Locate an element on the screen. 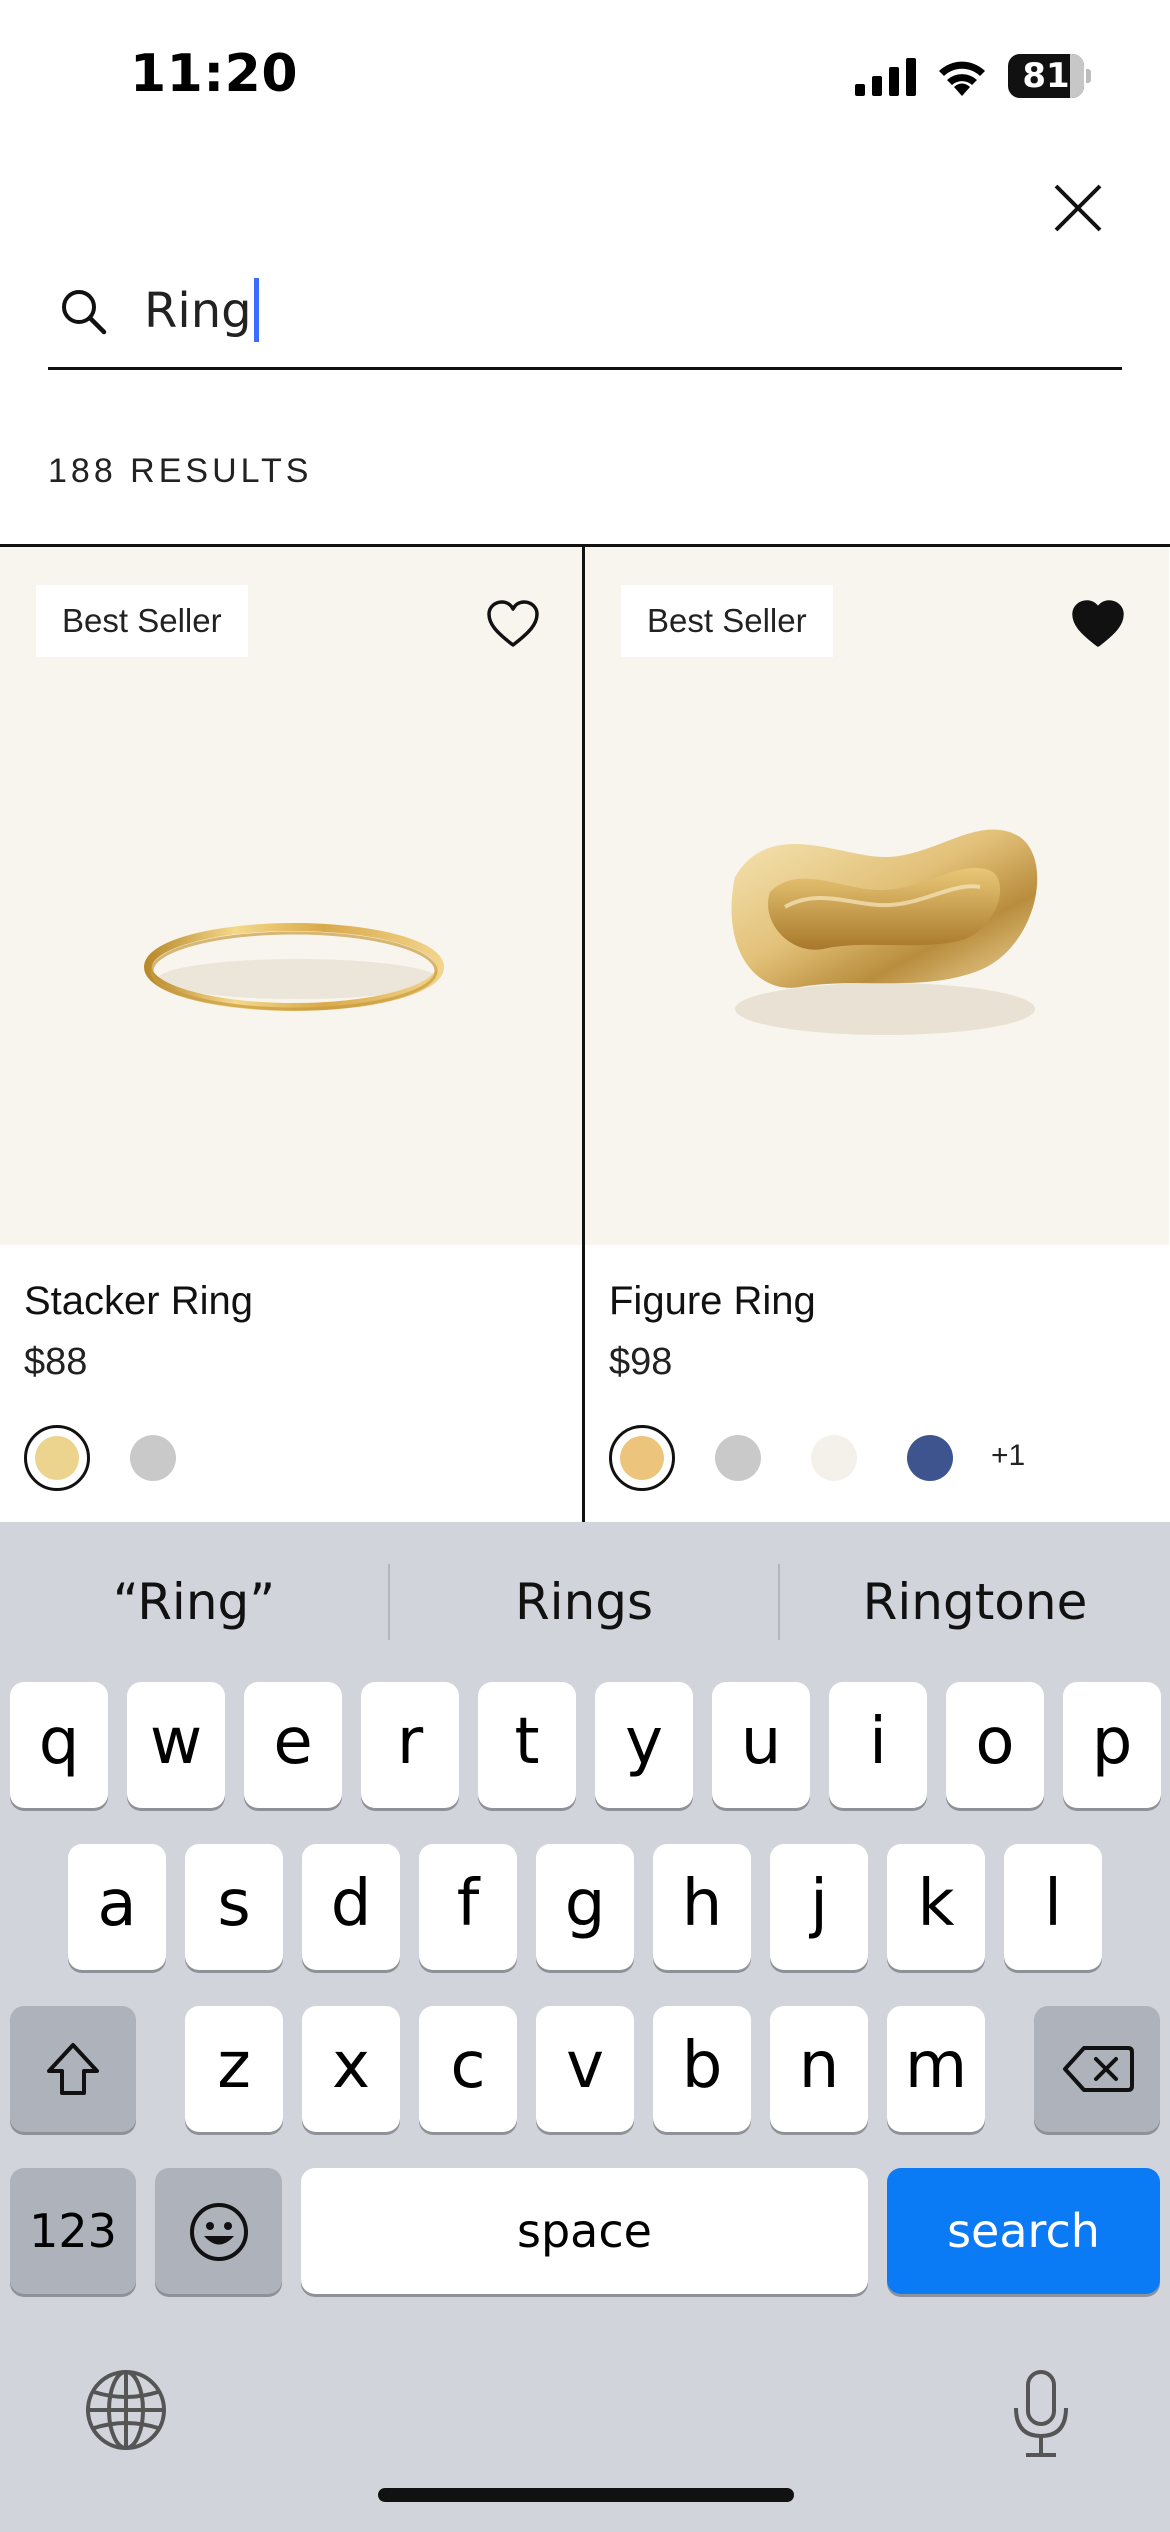  key-p: p is located at coordinates (1112, 1745).